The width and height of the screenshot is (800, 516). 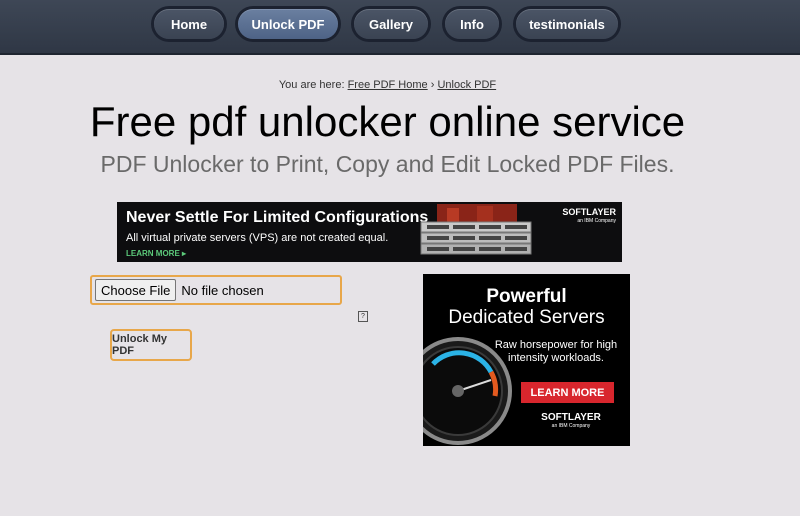 I want to click on choose-file-button: Choose File, so click(x=136, y=290).